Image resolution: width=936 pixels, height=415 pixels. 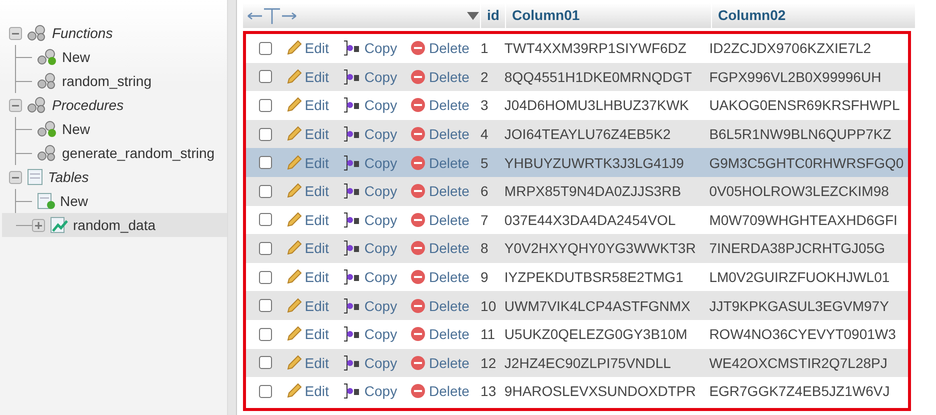 I want to click on tree-group-label: Functions, so click(x=82, y=33).